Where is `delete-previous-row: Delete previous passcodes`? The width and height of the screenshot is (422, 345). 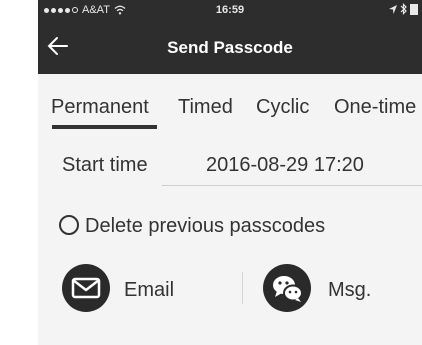 delete-previous-row: Delete previous passcodes is located at coordinates (230, 225).